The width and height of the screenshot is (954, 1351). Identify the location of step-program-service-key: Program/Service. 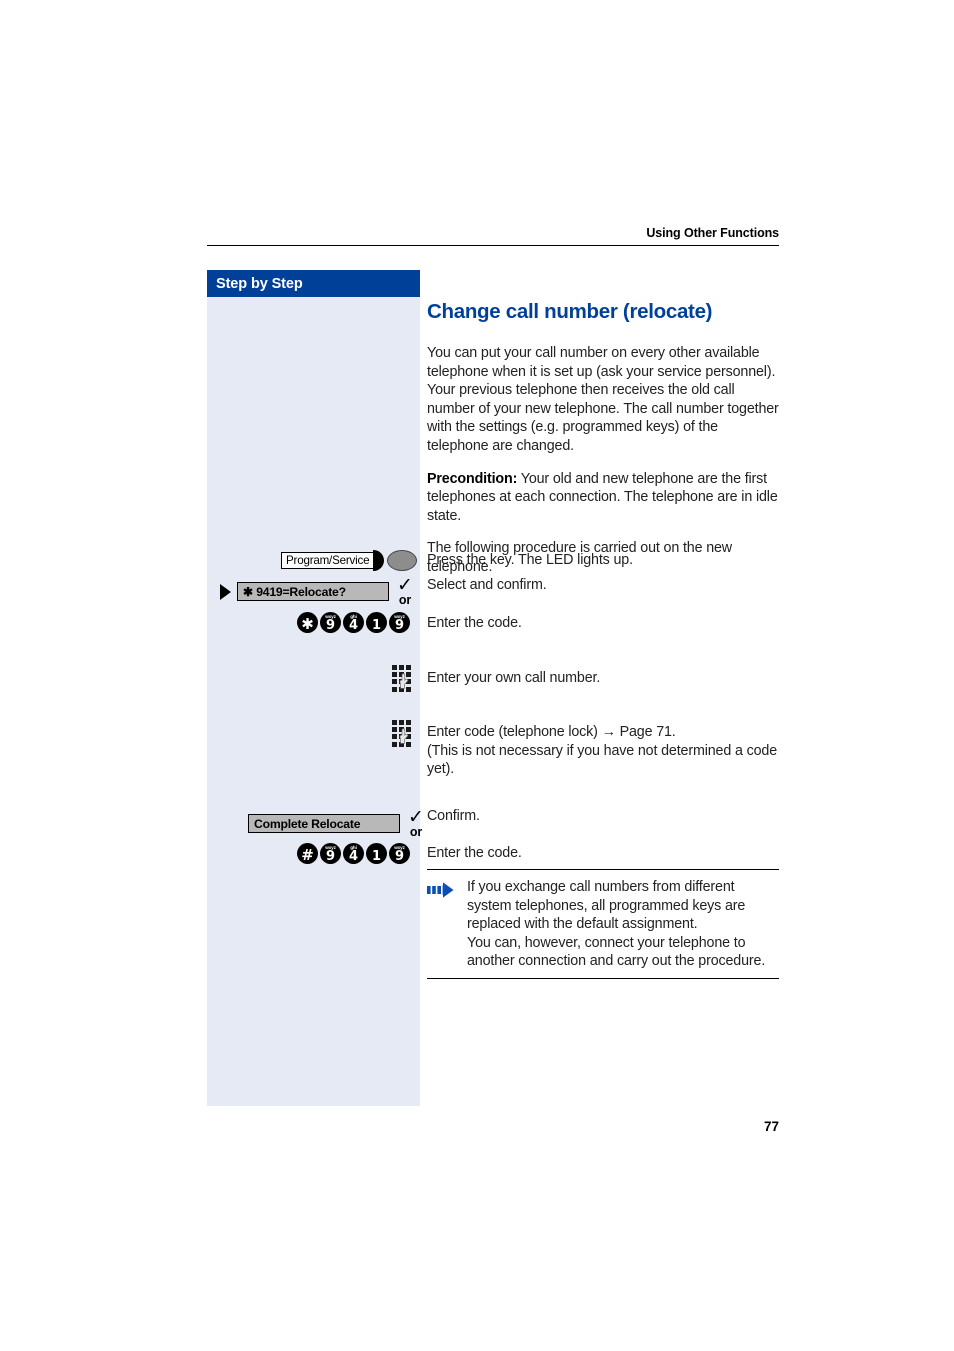
(349, 560).